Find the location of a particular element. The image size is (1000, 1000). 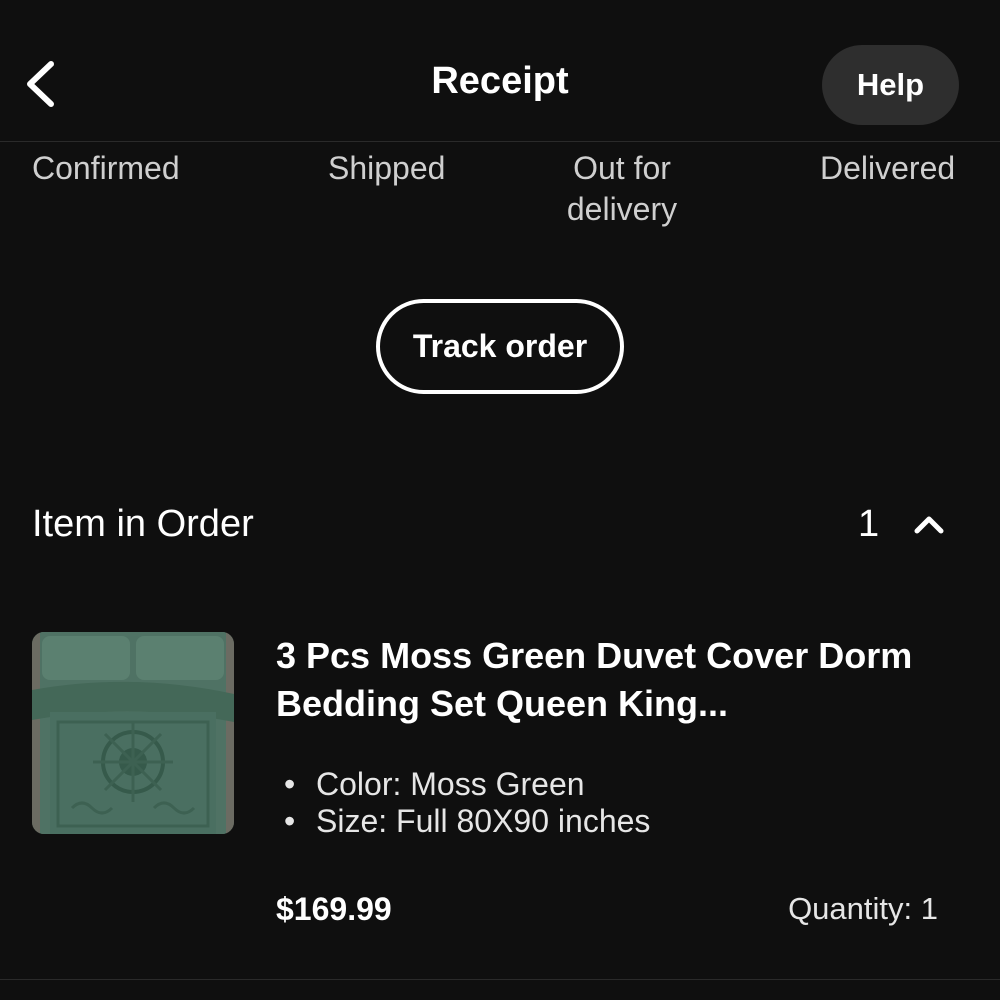

items-count: 1 is located at coordinates (869, 524).